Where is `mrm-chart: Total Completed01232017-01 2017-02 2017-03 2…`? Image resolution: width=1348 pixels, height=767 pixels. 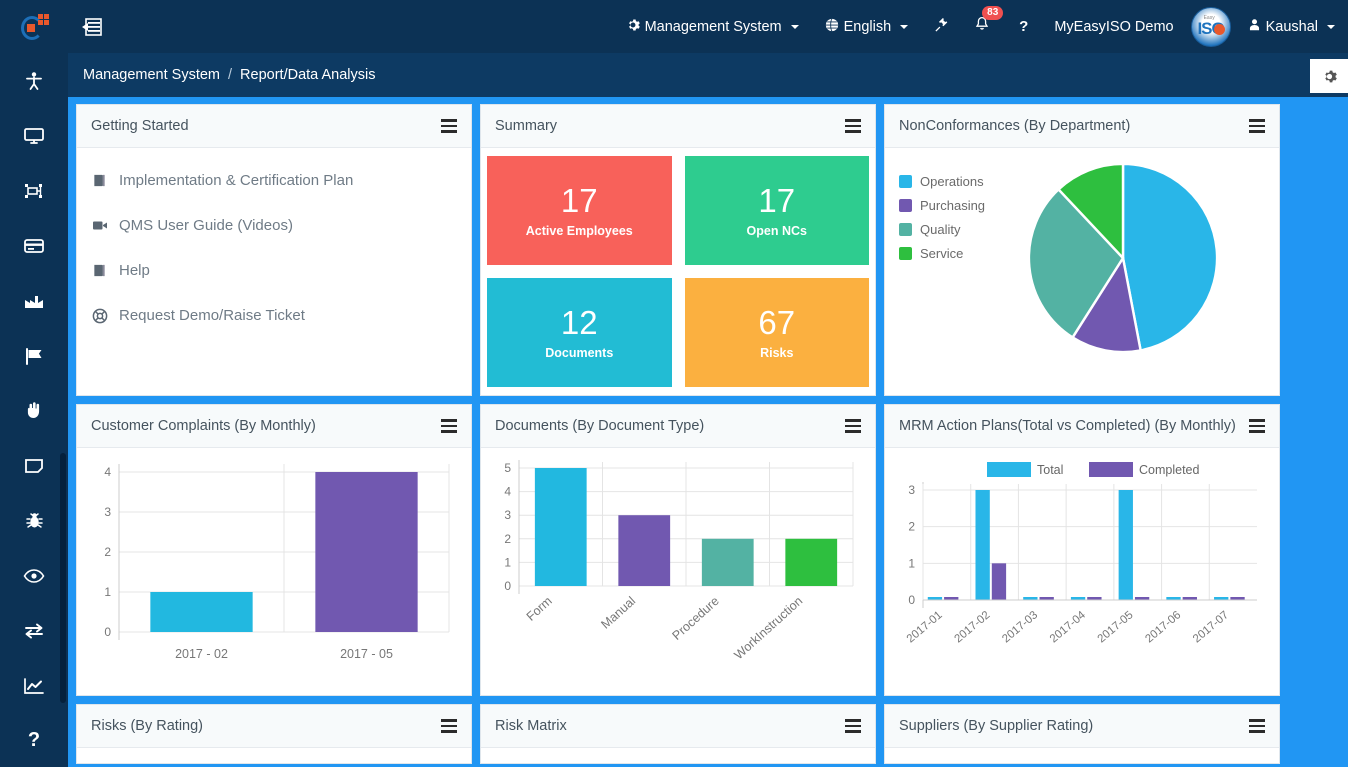
mrm-chart: Total Completed01232017-01 2017-02 2017-03 2… is located at coordinates (1084, 575).